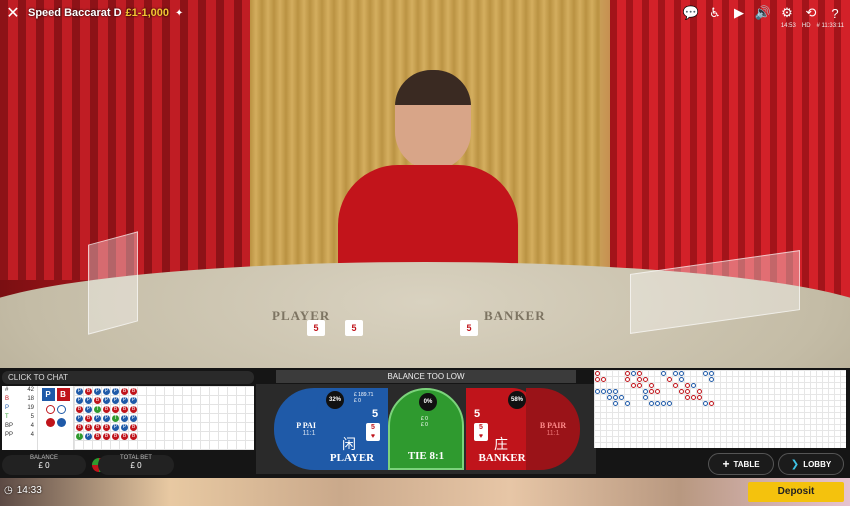 The image size is (850, 506). I want to click on player-bet: 32% £ 189.71 £ 0 5 闲 5 ♥ PLAYER, so click(352, 429).